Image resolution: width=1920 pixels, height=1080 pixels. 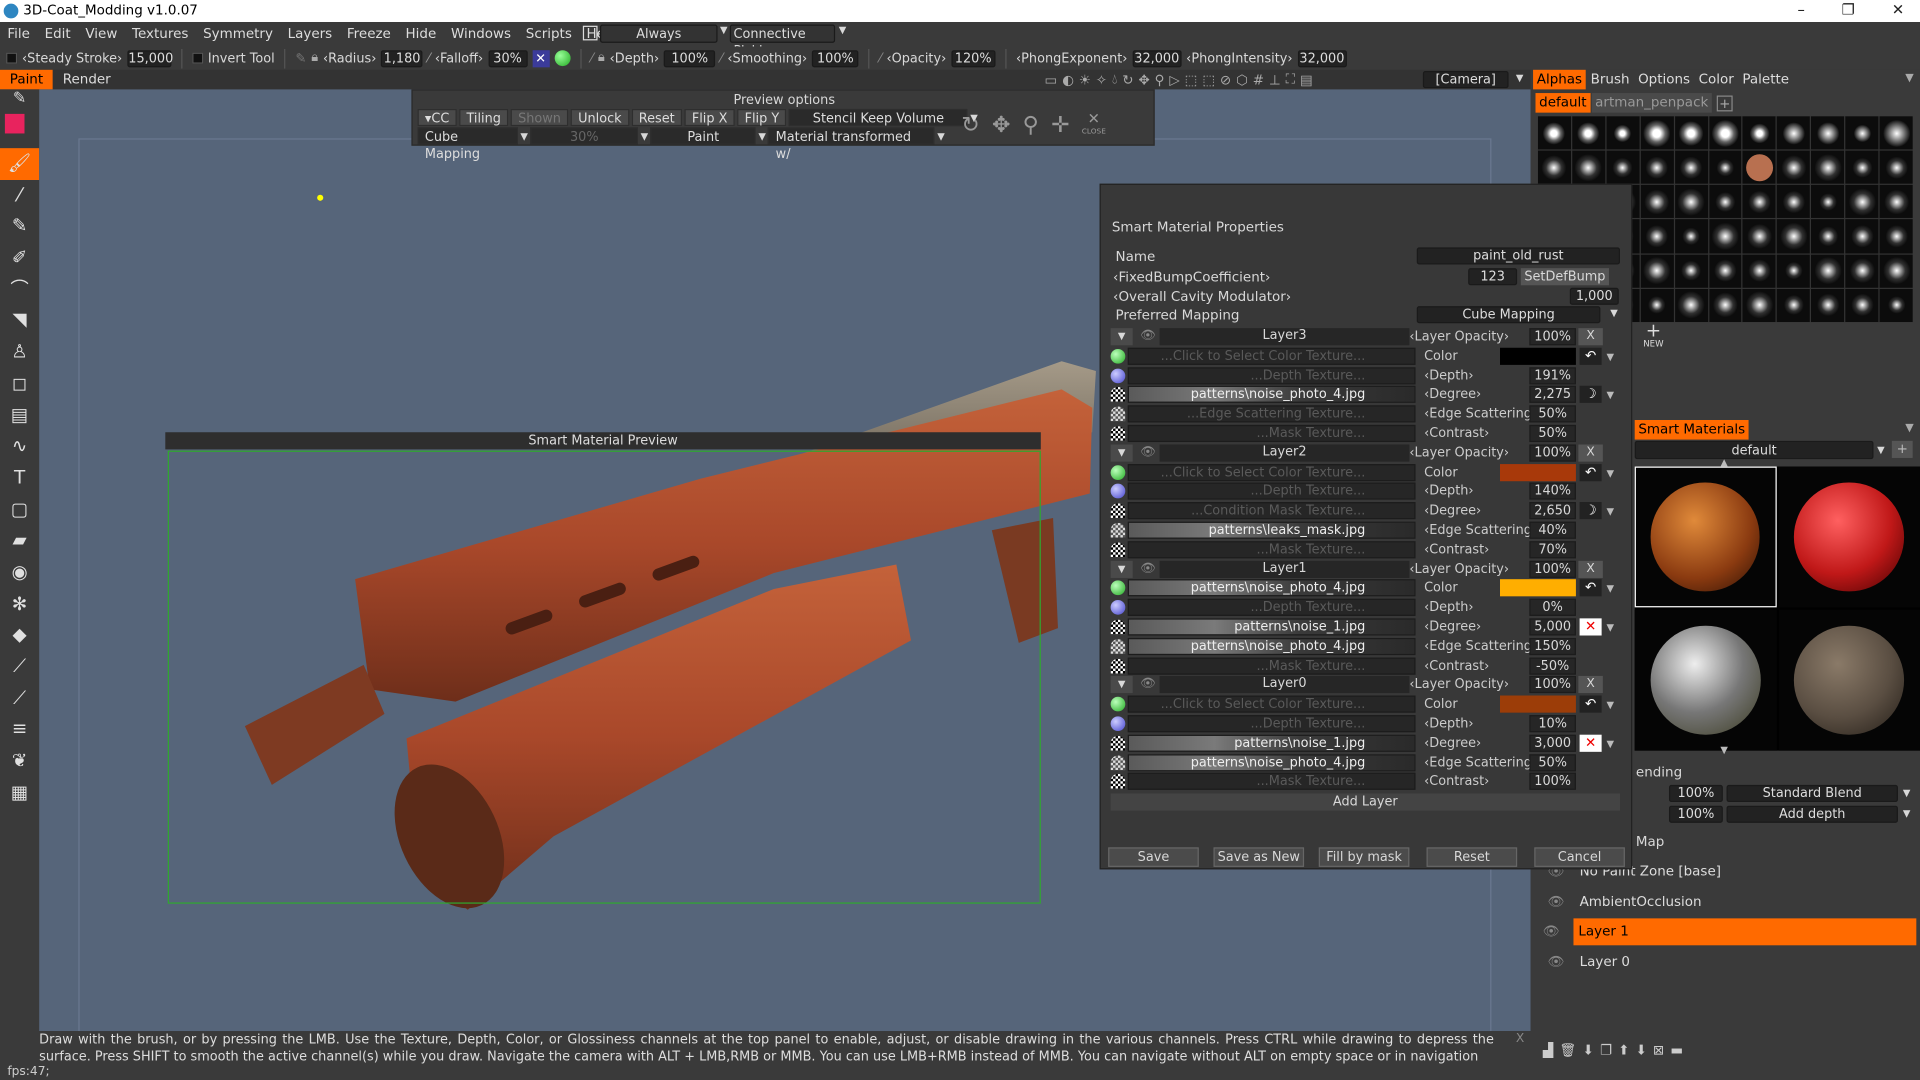 I want to click on brush-settings-icon: ✎, so click(x=19, y=100).